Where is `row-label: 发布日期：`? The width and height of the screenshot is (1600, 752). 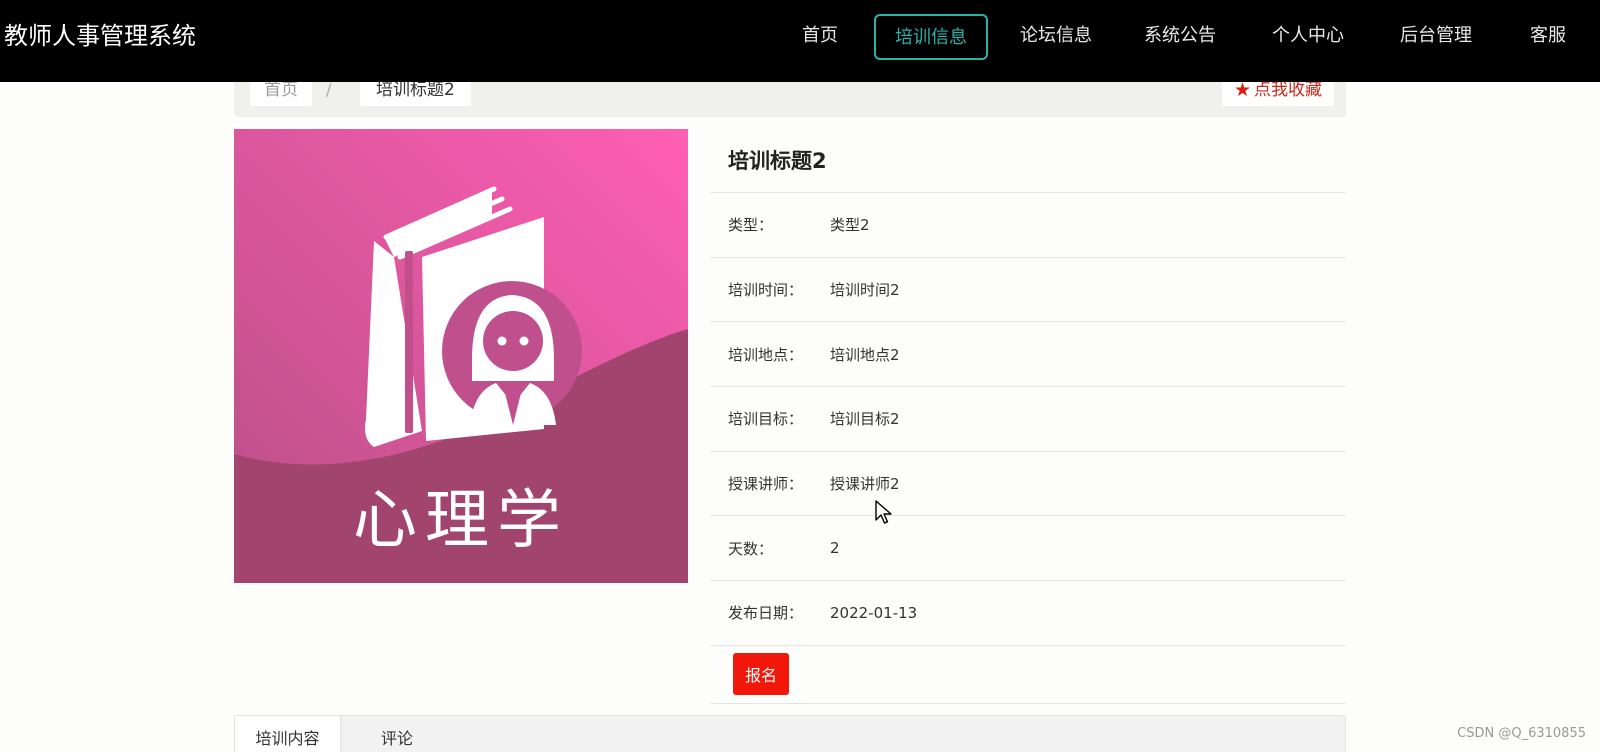
row-label: 发布日期： is located at coordinates (766, 613).